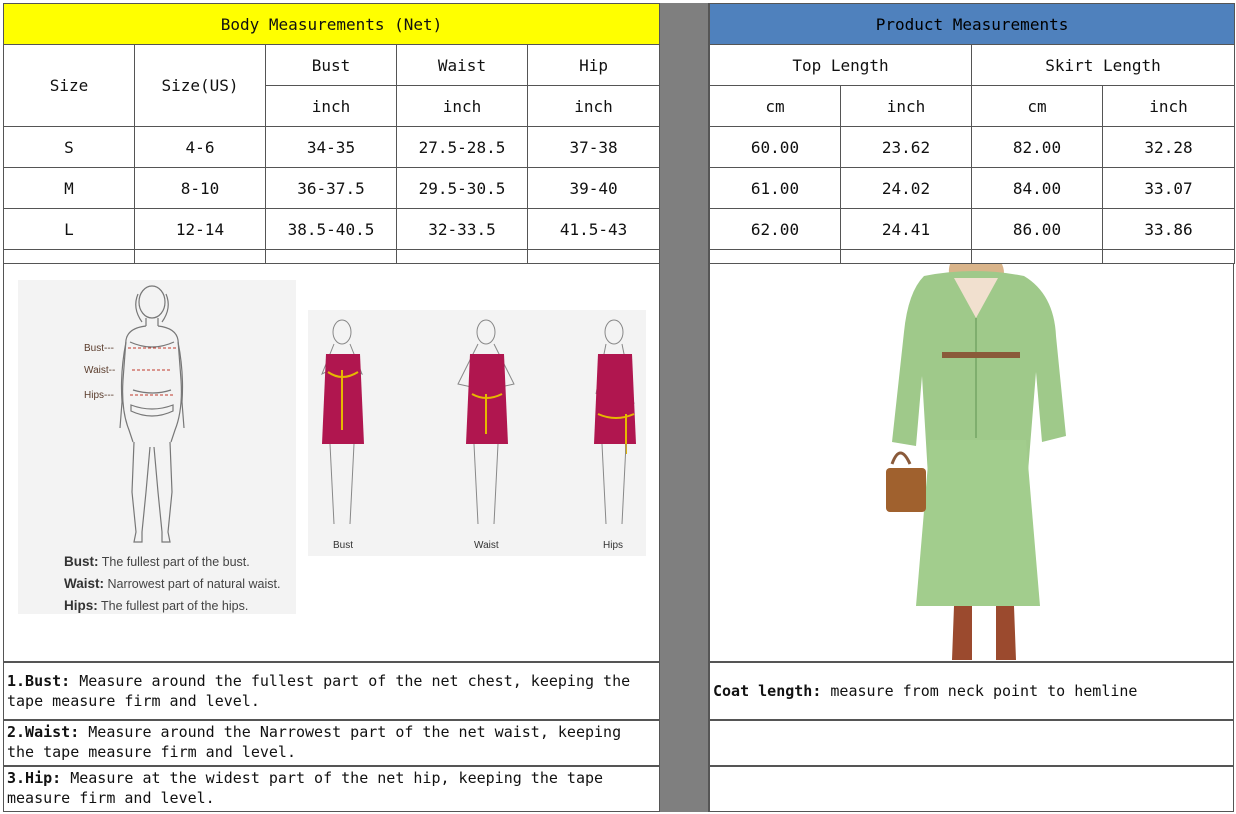 The height and width of the screenshot is (814, 1236). I want to click on col-waist: Waist, so click(462, 65).